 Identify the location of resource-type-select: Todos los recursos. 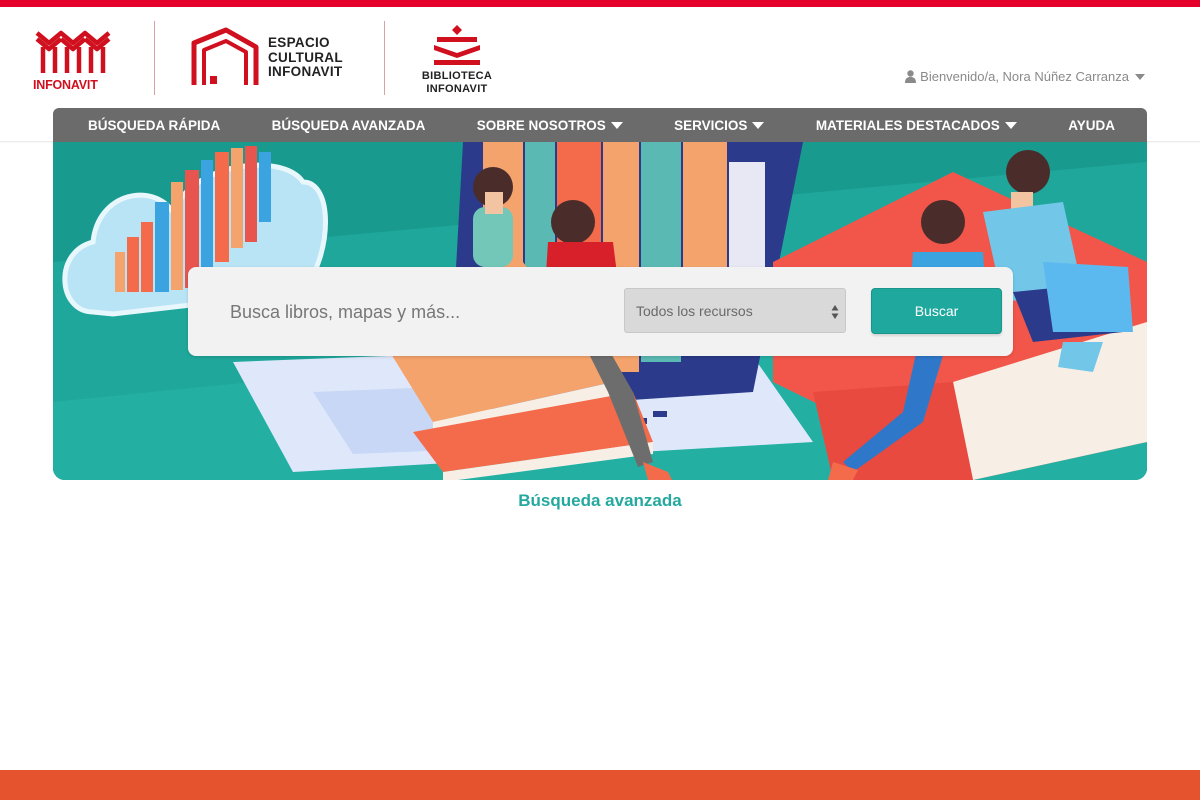
(735, 310).